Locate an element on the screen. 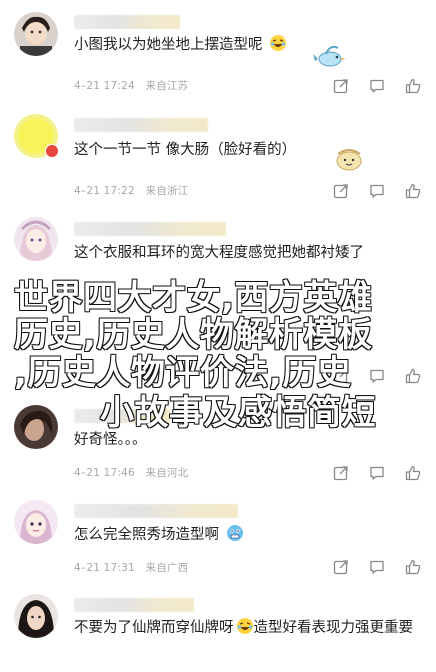  comment-meta: 4–21 17:31 来自广西 is located at coordinates (131, 567).